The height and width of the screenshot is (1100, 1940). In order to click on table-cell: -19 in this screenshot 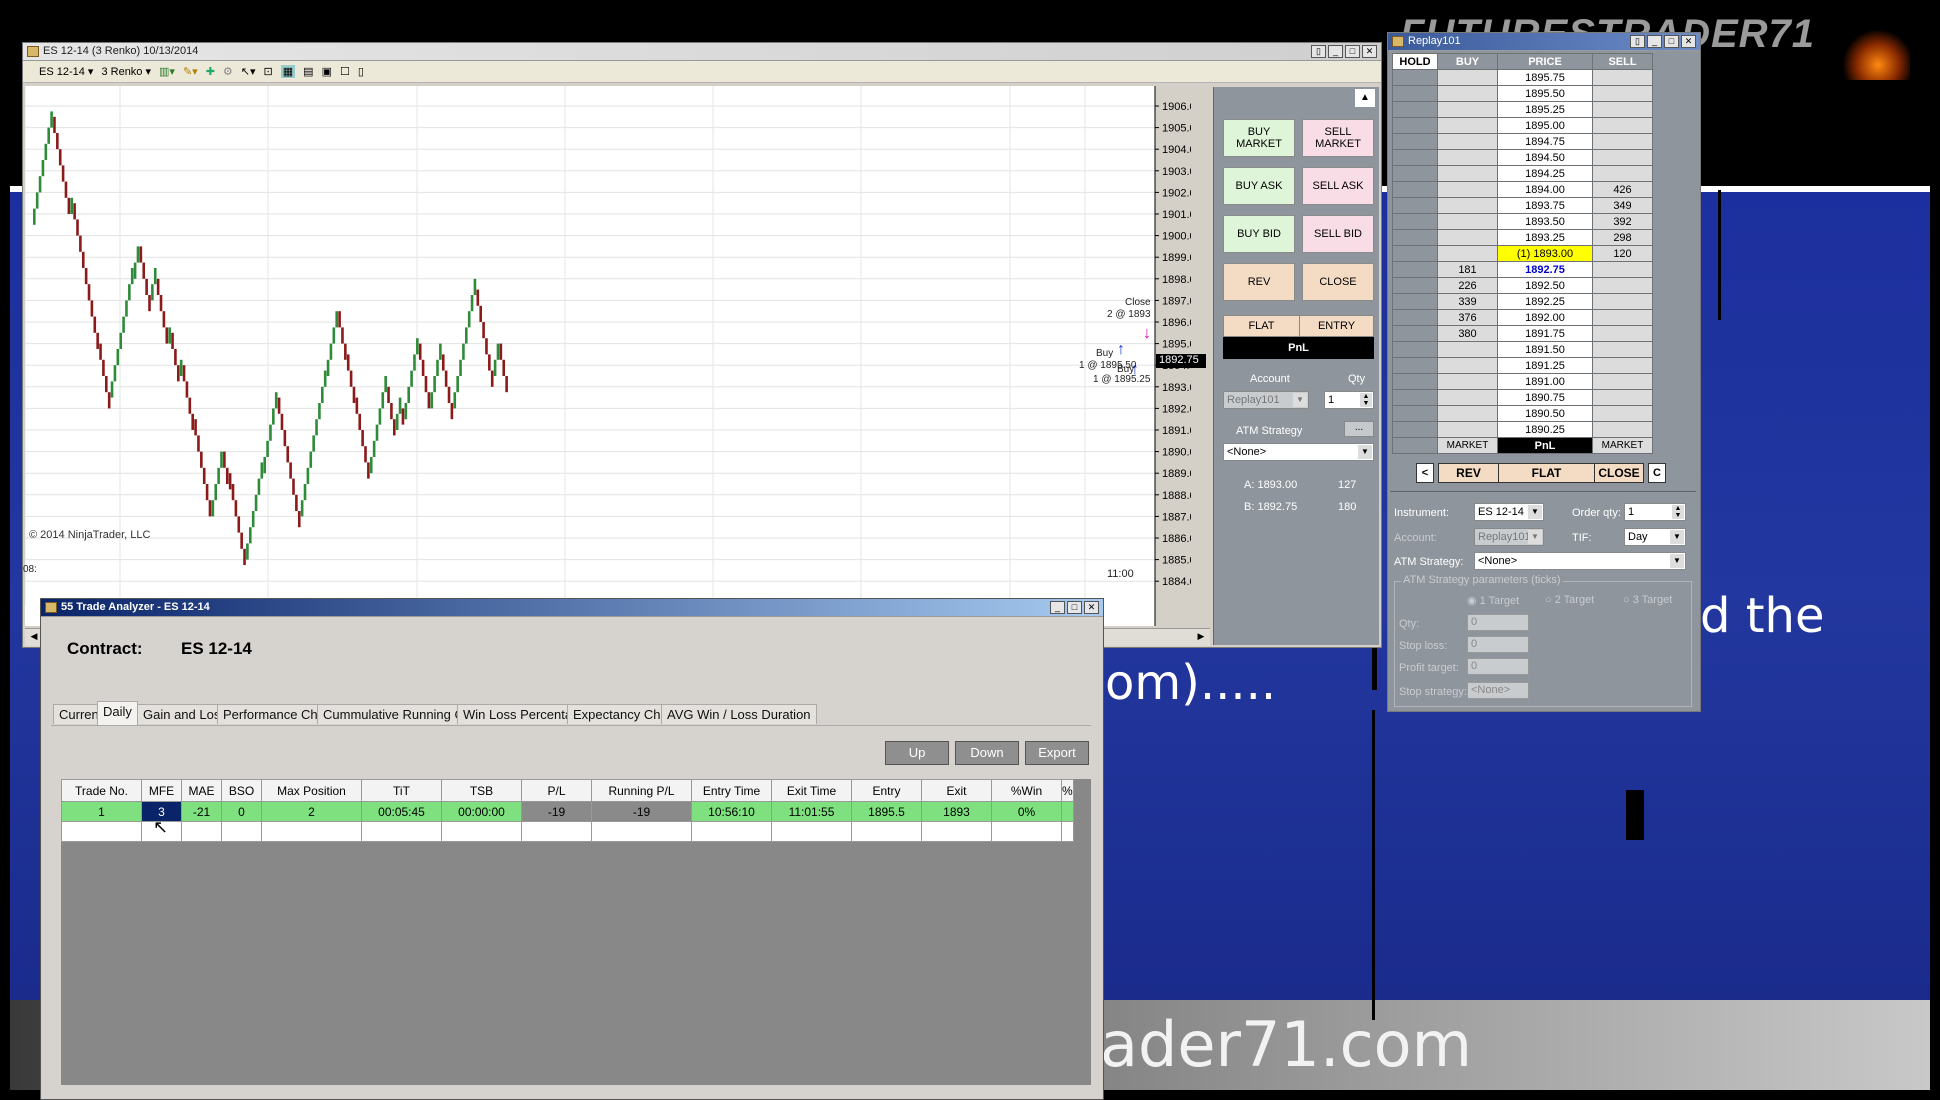, I will do `click(641, 811)`.